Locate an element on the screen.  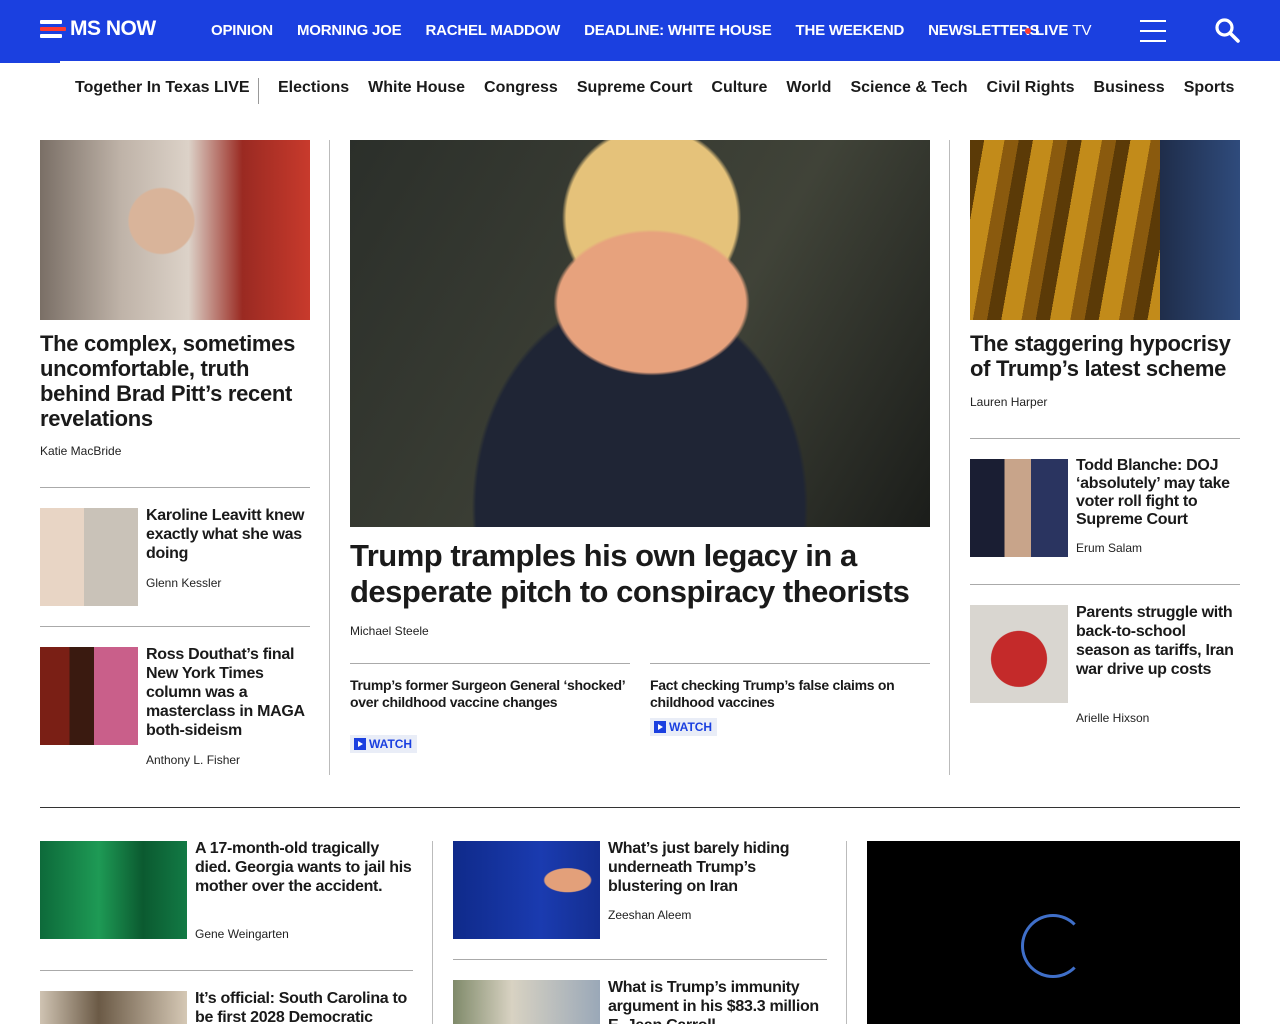
left-story-2-byline: Anthony L. Fisher is located at coordinates (193, 760).